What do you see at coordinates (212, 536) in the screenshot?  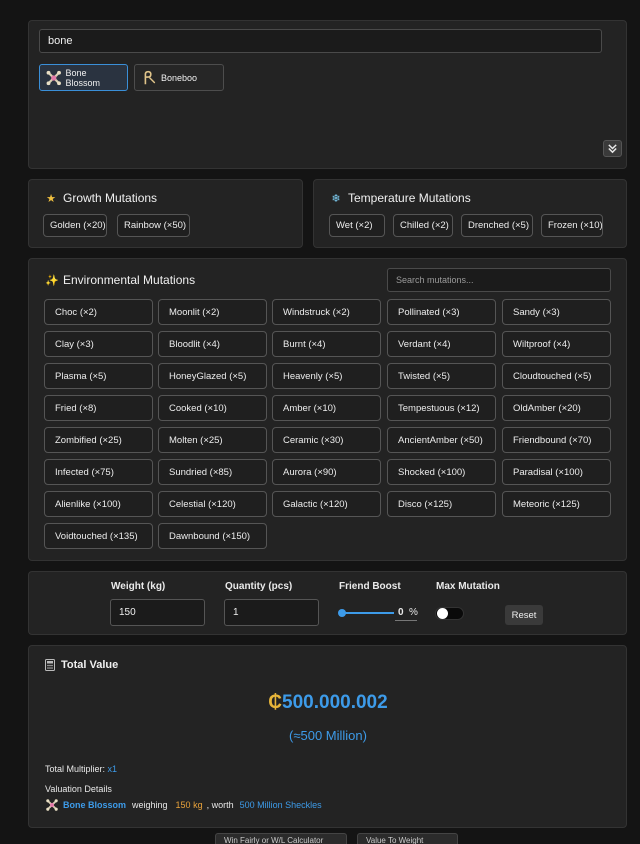 I see `mutation-button-dawnbound: Dawnbound (×150)` at bounding box center [212, 536].